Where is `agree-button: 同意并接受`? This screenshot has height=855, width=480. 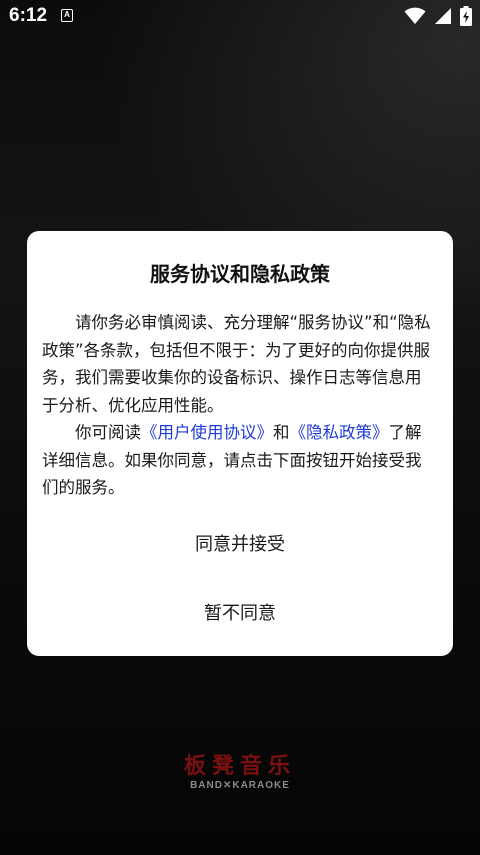
agree-button: 同意并接受 is located at coordinates (240, 543).